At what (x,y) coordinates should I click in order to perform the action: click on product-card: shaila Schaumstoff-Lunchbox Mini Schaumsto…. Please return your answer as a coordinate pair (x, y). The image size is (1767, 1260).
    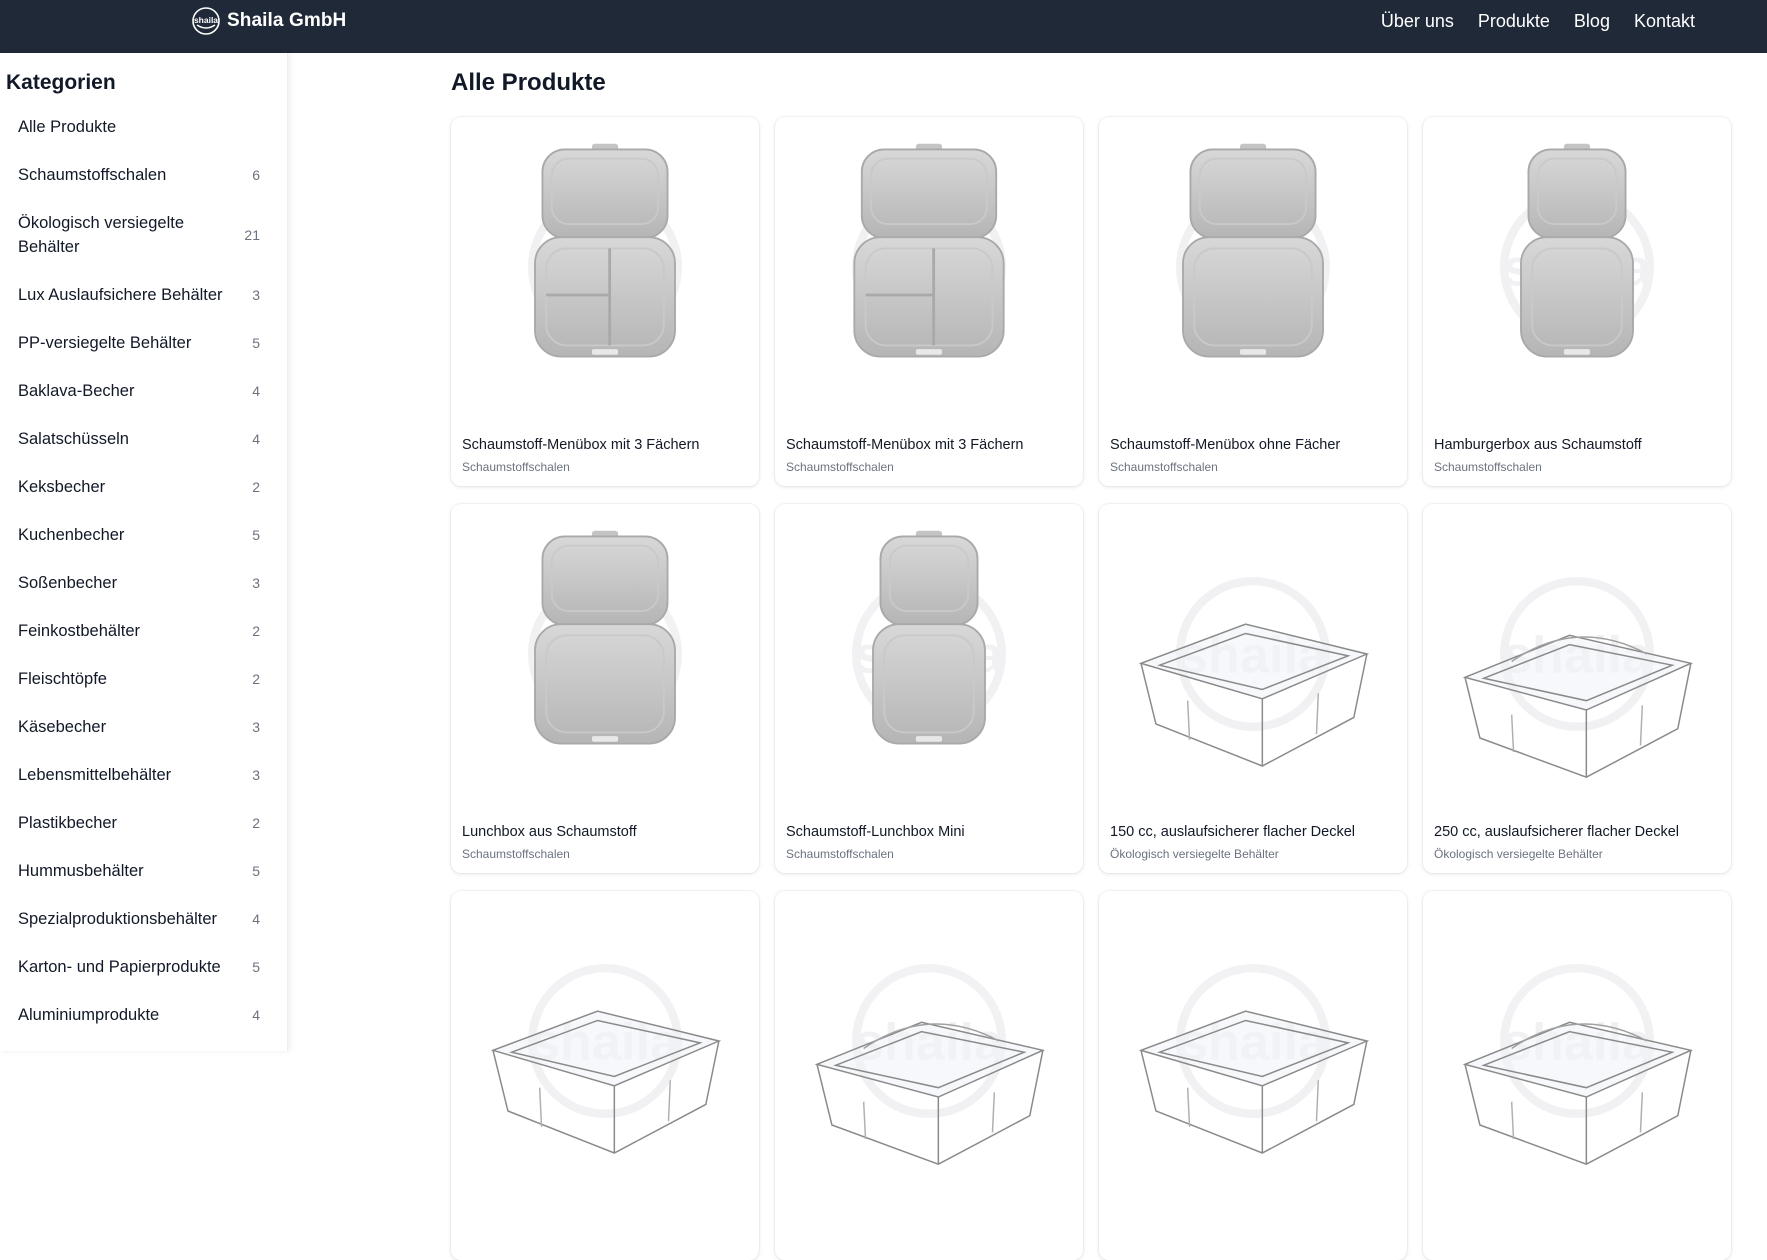
    Looking at the image, I should click on (929, 688).